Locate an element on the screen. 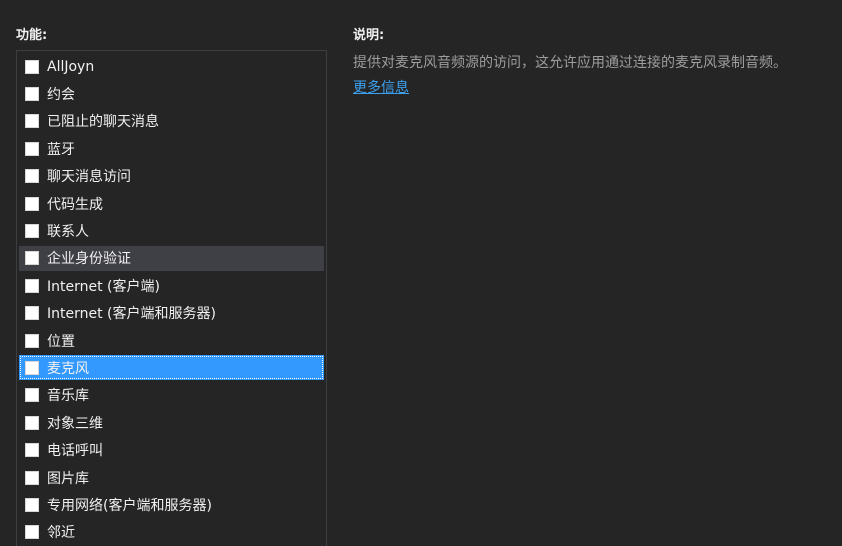  more-info-link: 更多信息 is located at coordinates (381, 87).